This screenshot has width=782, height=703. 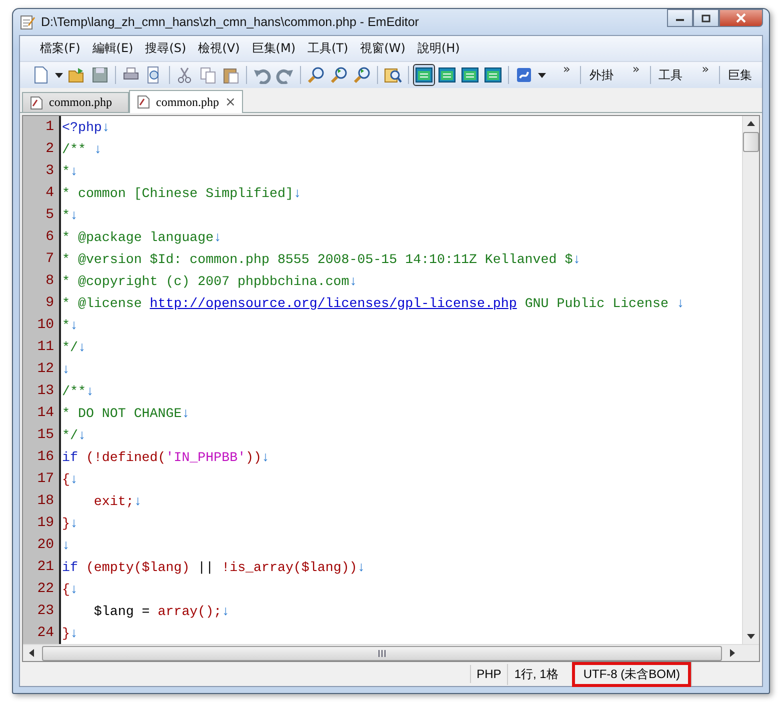 I want to click on close-icon, so click(x=741, y=18).